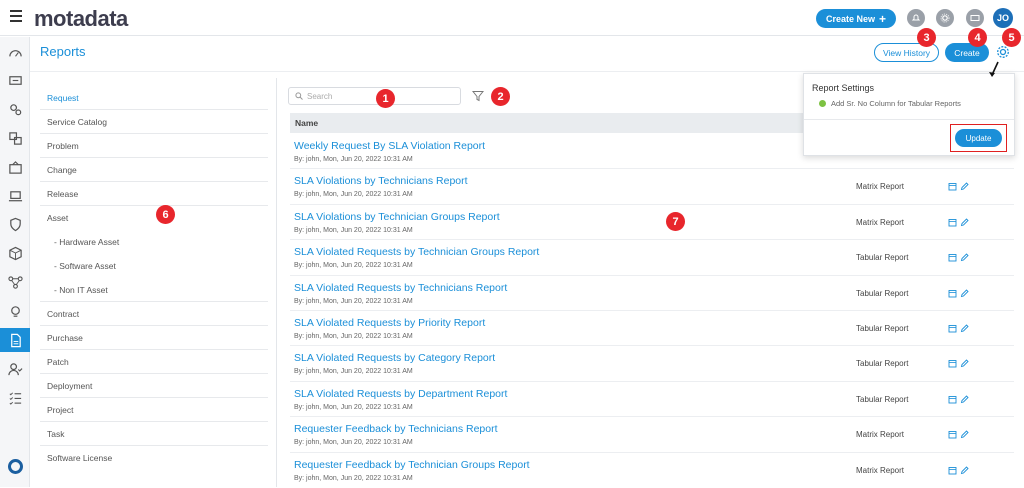 Image resolution: width=1024 pixels, height=488 pixels. What do you see at coordinates (374, 96) in the screenshot?
I see `search-input: Search` at bounding box center [374, 96].